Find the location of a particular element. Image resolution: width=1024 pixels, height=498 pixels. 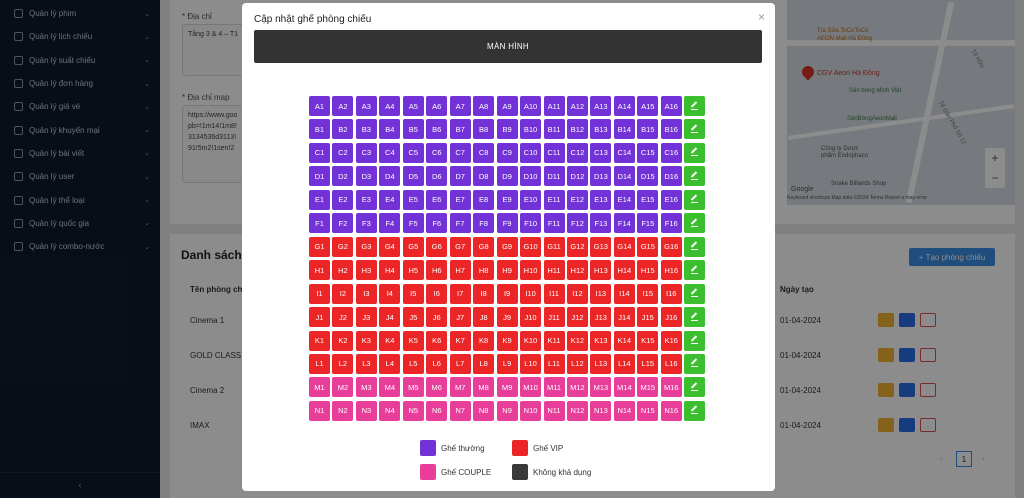

seat-standard: A6 is located at coordinates (437, 106).